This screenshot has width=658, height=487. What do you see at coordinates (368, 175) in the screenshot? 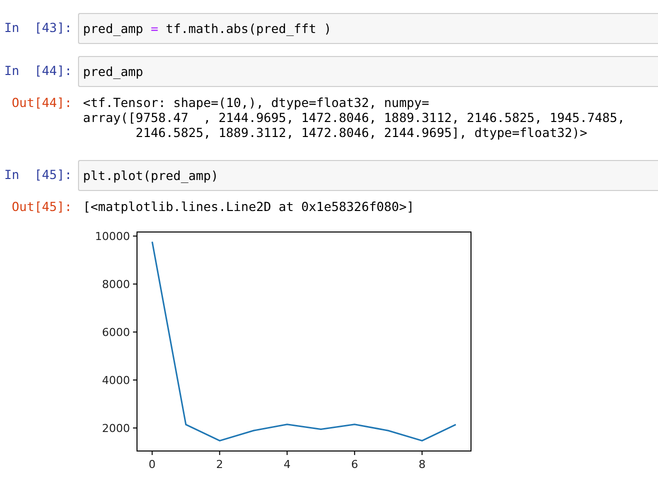
I see `code-input: plt.plot(pred_amp)` at bounding box center [368, 175].